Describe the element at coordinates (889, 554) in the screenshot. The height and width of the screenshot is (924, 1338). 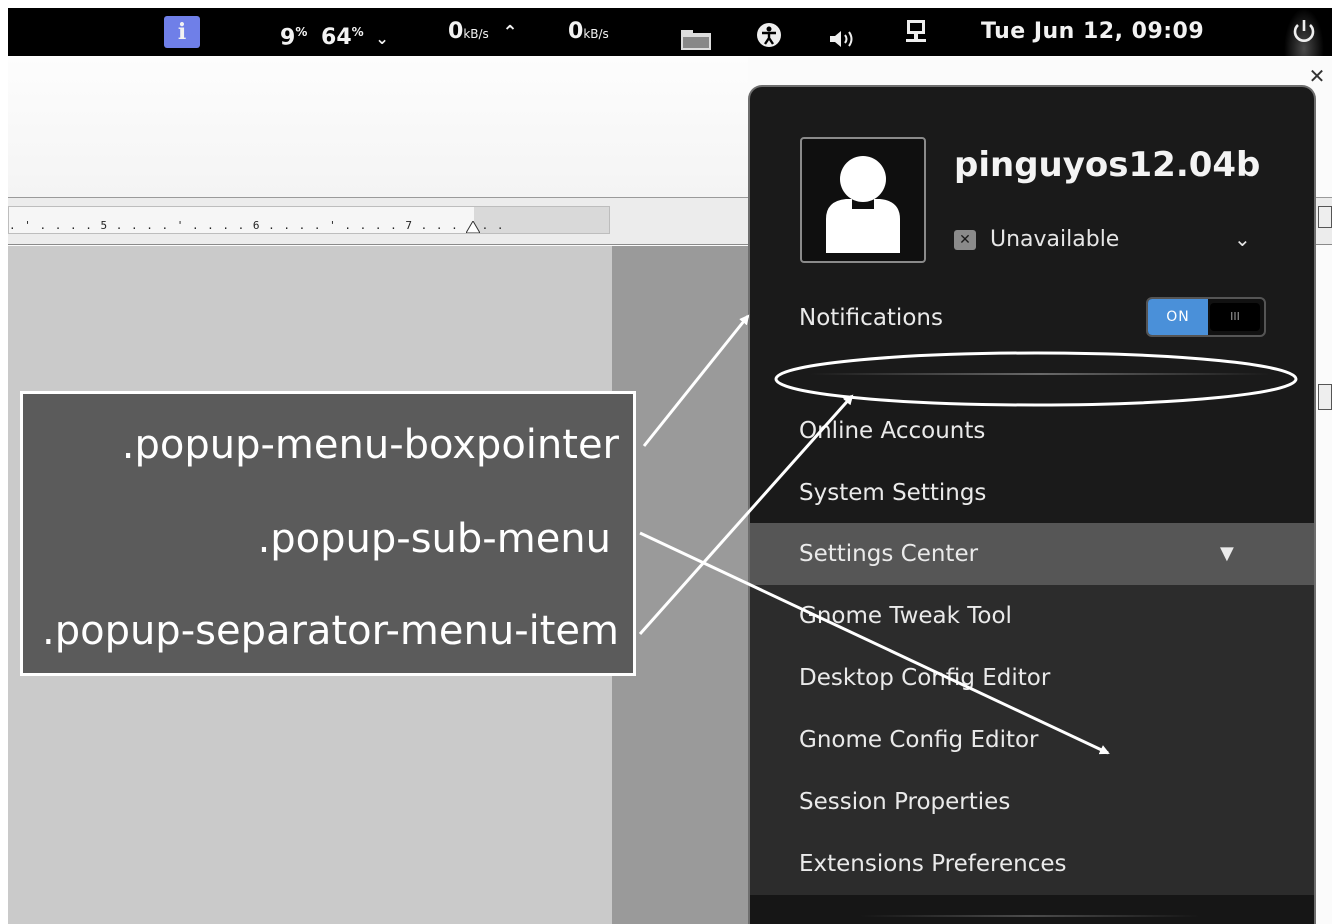
I see `submenu-title: Settings Center` at that location.